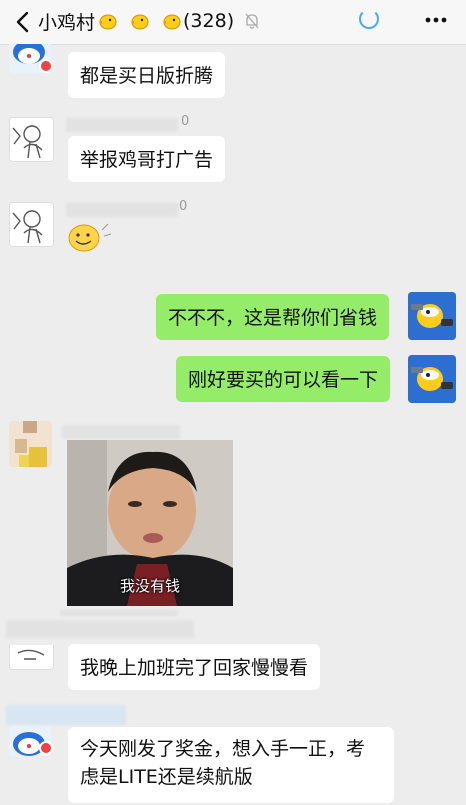 Image resolution: width=466 pixels, height=805 pixels. Describe the element at coordinates (369, 19) in the screenshot. I see `loading-icon` at that location.